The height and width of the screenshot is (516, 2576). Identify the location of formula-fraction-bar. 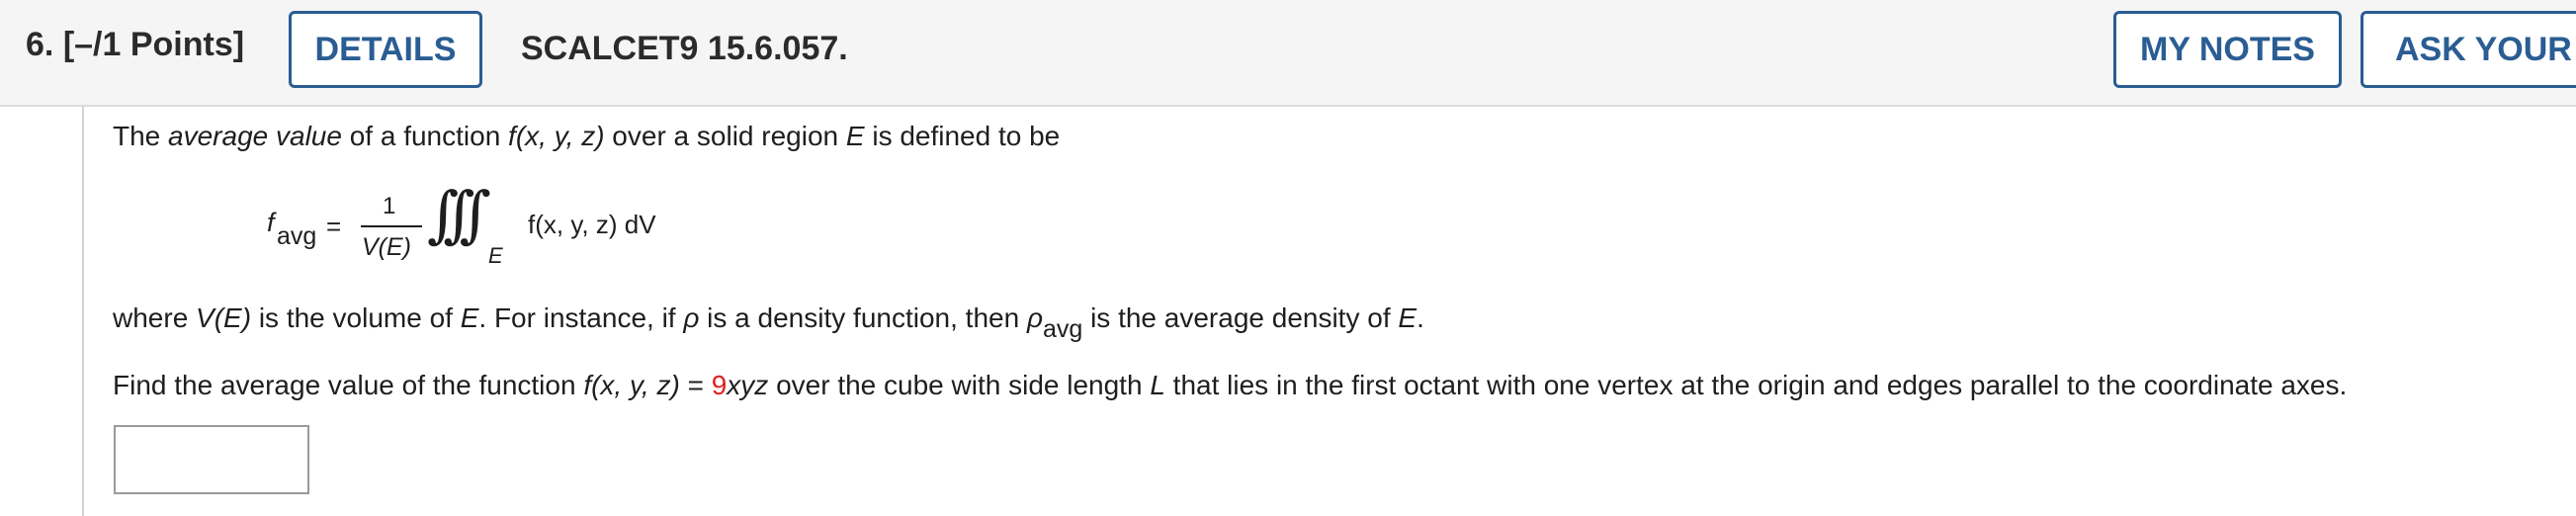
(391, 226).